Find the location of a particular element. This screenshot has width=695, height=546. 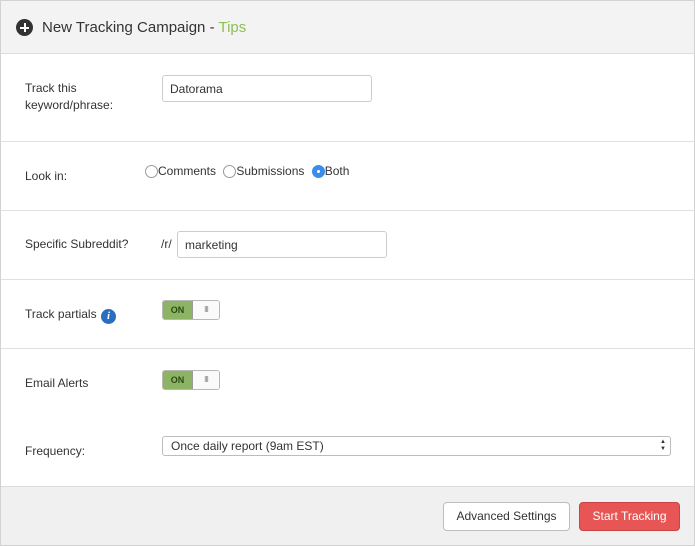

track-partials-label: Track partials is located at coordinates (61, 314).